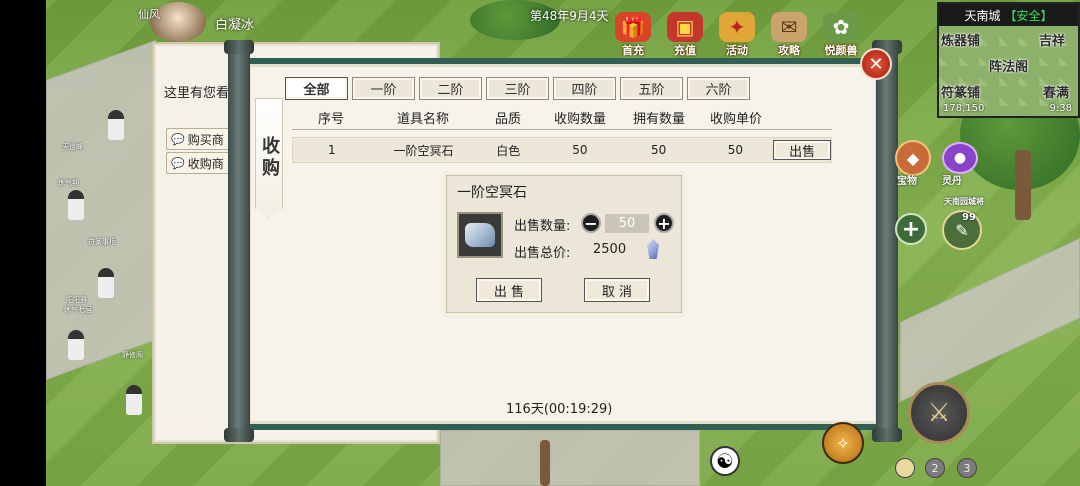 The image size is (1080, 486). Describe the element at coordinates (383, 88) in the screenshot. I see `tab-tier-1: 一阶` at that location.